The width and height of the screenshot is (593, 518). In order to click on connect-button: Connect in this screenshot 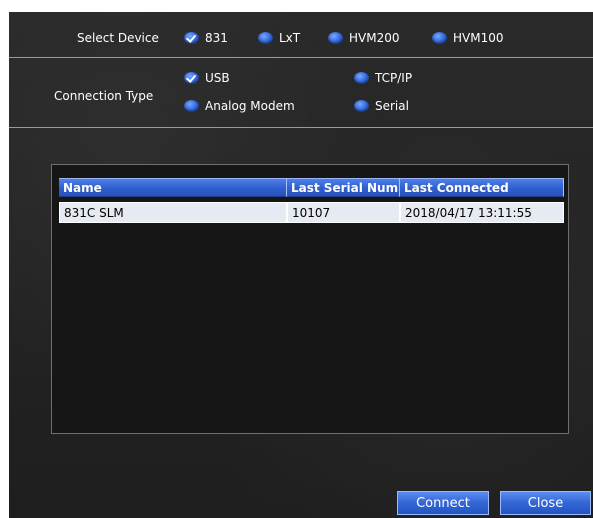, I will do `click(443, 503)`.